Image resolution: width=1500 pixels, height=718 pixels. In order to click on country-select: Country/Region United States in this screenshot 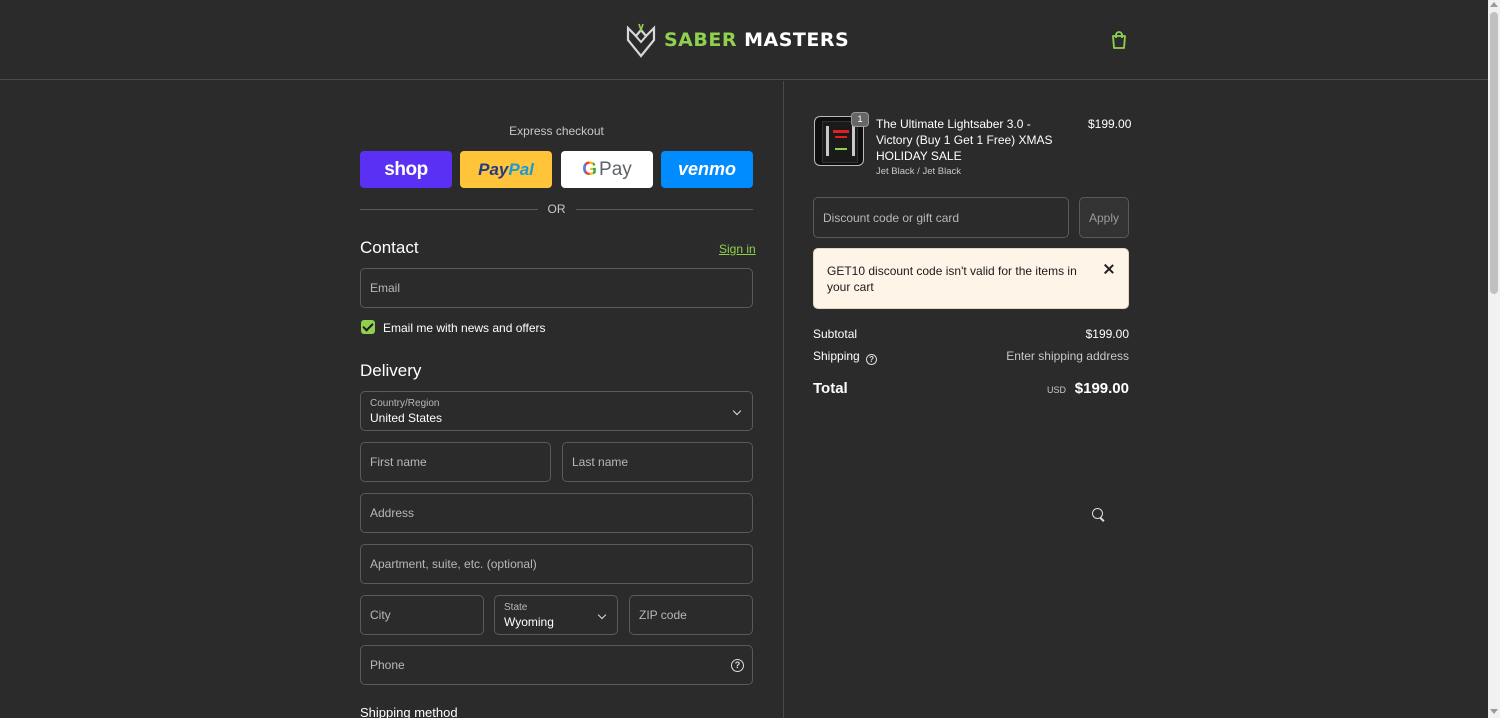, I will do `click(556, 411)`.